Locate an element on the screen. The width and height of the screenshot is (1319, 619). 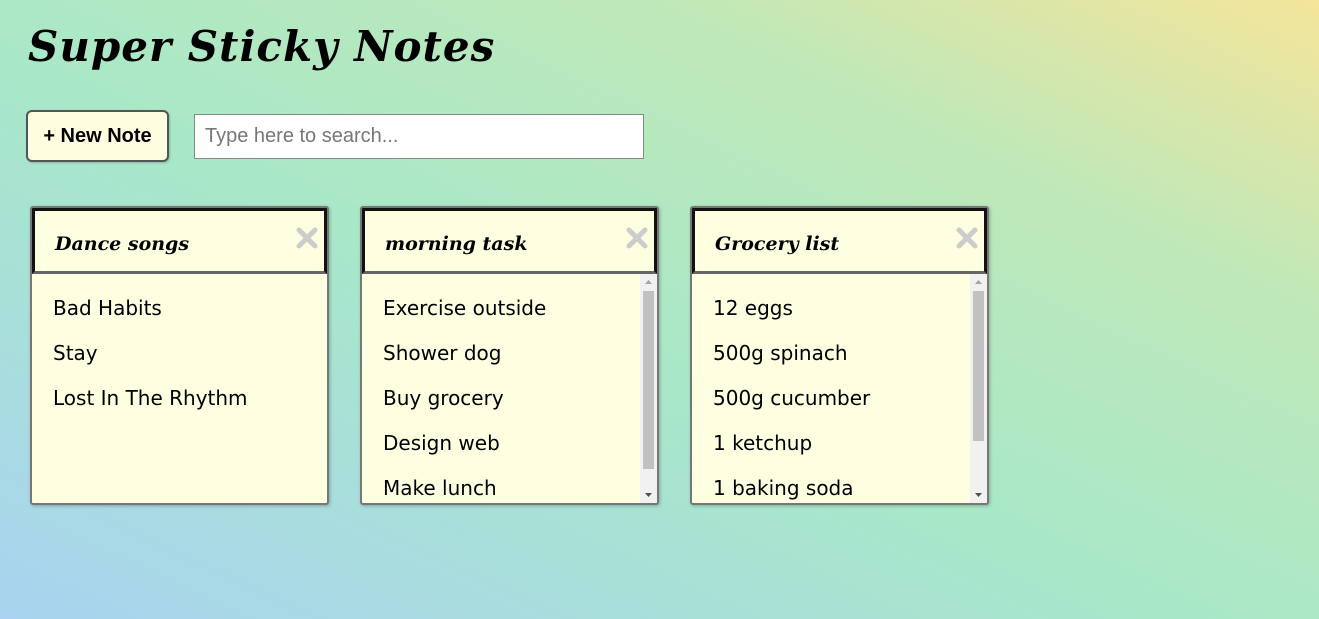
list-item: Stay is located at coordinates (75, 353).